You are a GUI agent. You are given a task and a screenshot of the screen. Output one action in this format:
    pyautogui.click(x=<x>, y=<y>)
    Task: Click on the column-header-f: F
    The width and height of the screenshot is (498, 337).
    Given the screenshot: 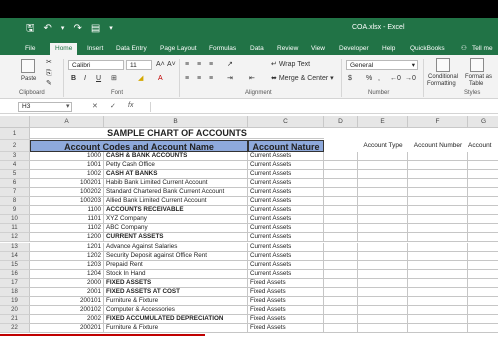 What is the action you would take?
    pyautogui.click(x=438, y=122)
    